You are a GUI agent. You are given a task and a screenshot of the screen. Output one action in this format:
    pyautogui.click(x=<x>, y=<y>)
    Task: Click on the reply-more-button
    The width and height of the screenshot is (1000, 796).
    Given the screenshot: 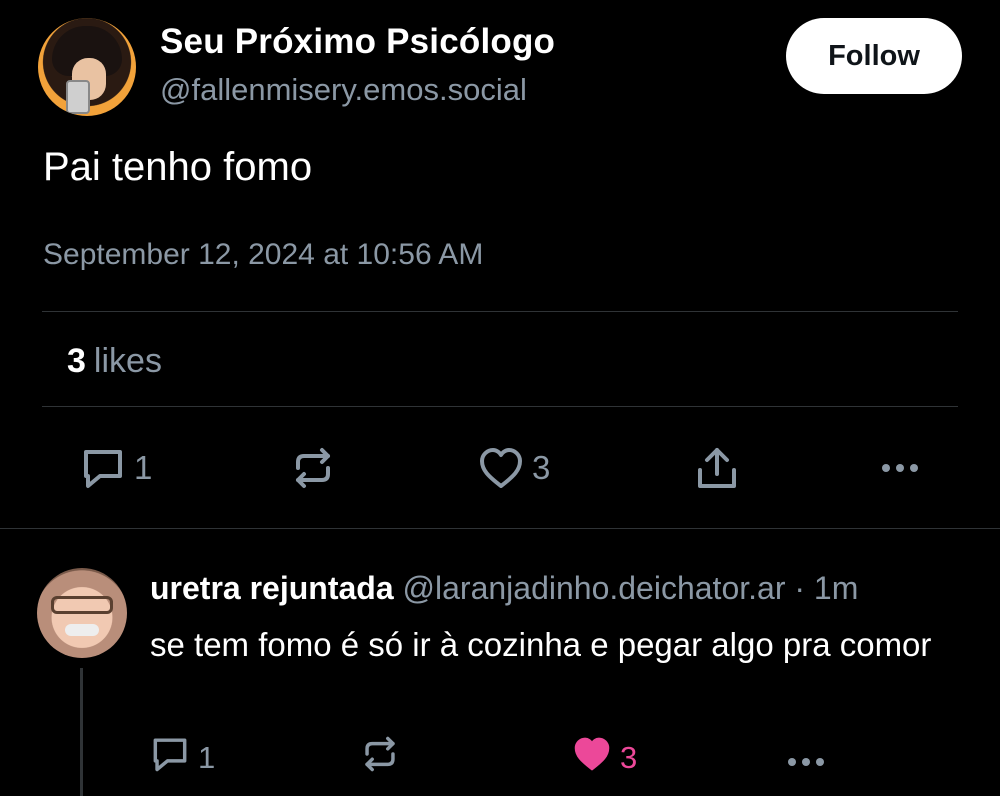 What is the action you would take?
    pyautogui.click(x=806, y=758)
    